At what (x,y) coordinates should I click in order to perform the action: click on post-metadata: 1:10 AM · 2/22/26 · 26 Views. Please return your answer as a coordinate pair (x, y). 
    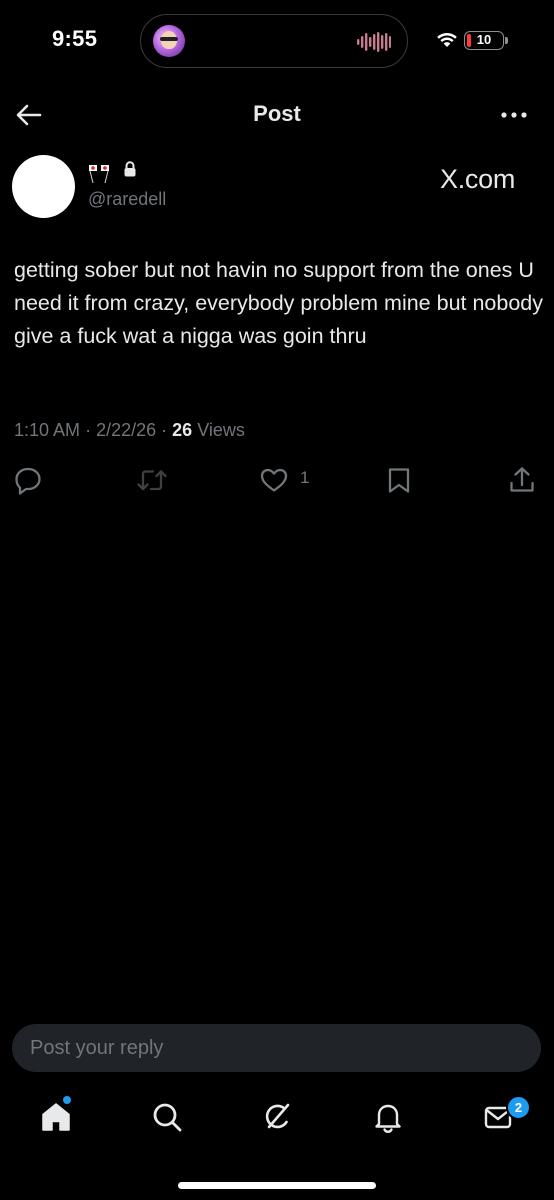
    Looking at the image, I should click on (129, 430).